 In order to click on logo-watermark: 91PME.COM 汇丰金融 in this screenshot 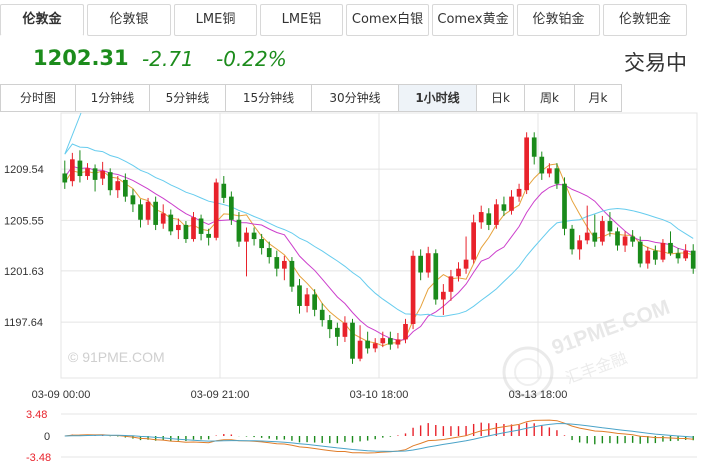, I will do `click(587, 347)`.